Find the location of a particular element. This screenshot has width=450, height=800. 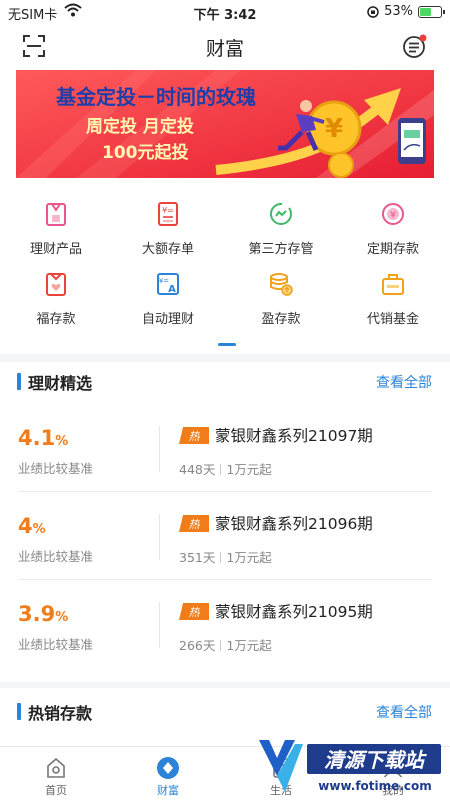

wealth-icon is located at coordinates (168, 768).